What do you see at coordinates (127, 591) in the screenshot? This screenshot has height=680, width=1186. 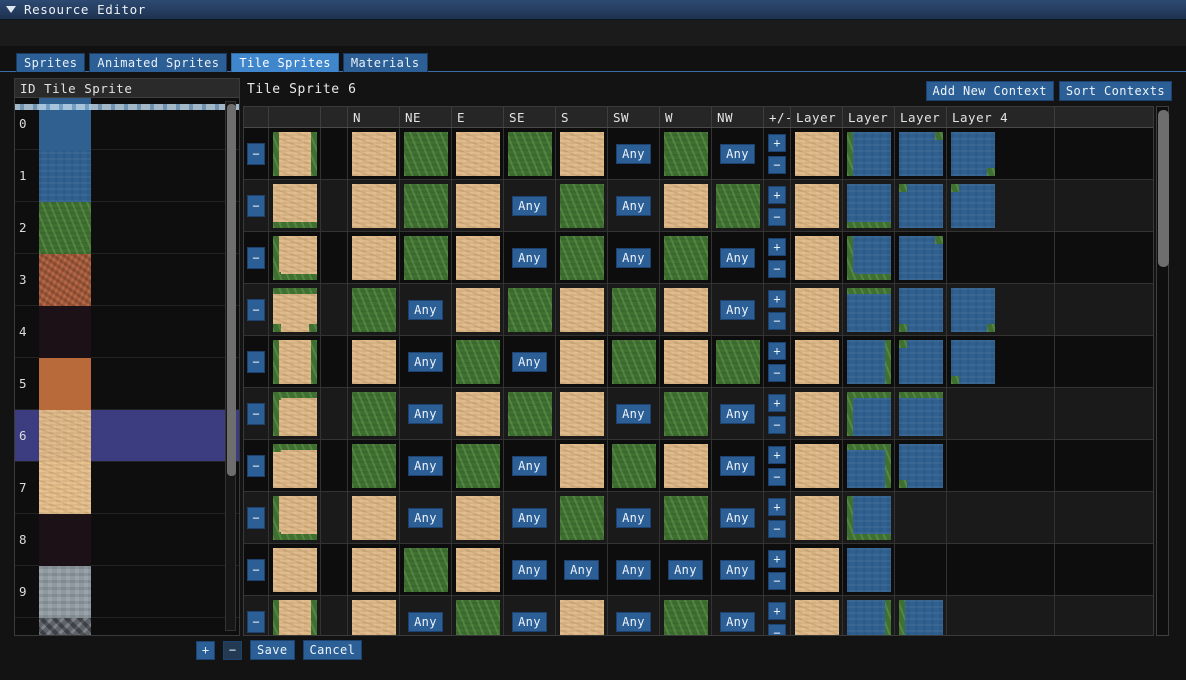 I see `list-item: 9` at bounding box center [127, 591].